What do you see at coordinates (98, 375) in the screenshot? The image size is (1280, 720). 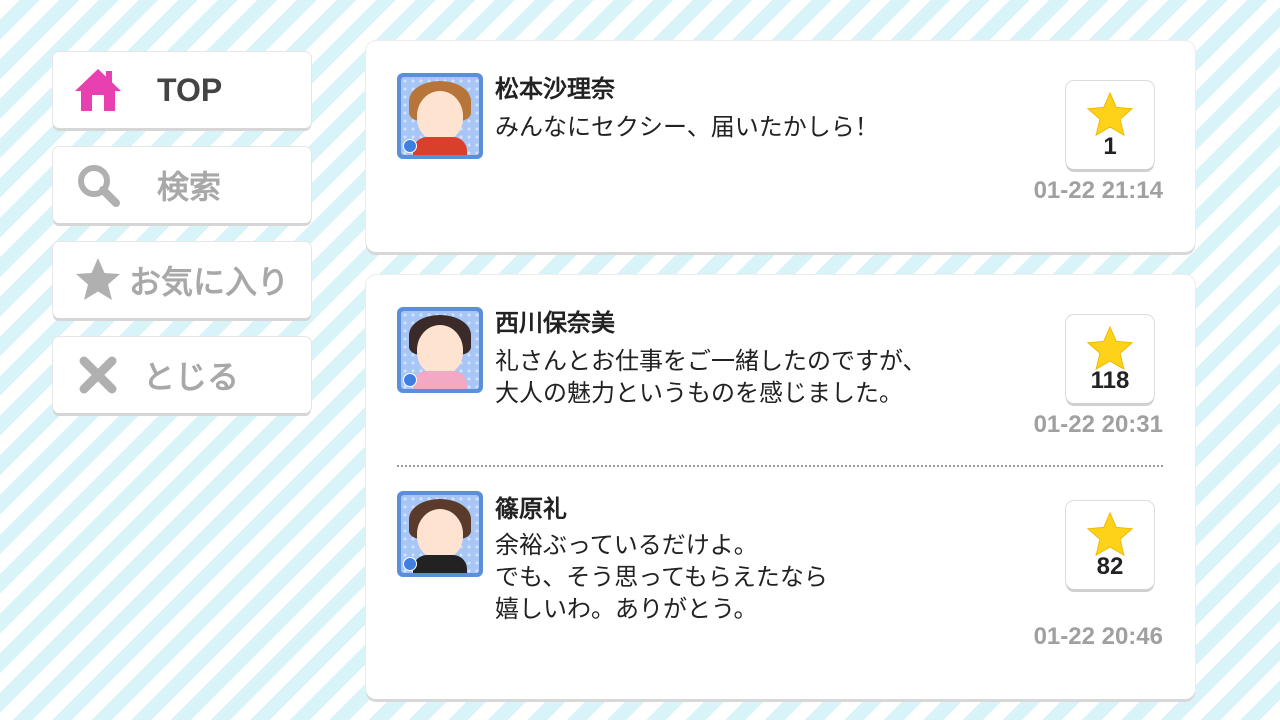 I see `close-icon` at bounding box center [98, 375].